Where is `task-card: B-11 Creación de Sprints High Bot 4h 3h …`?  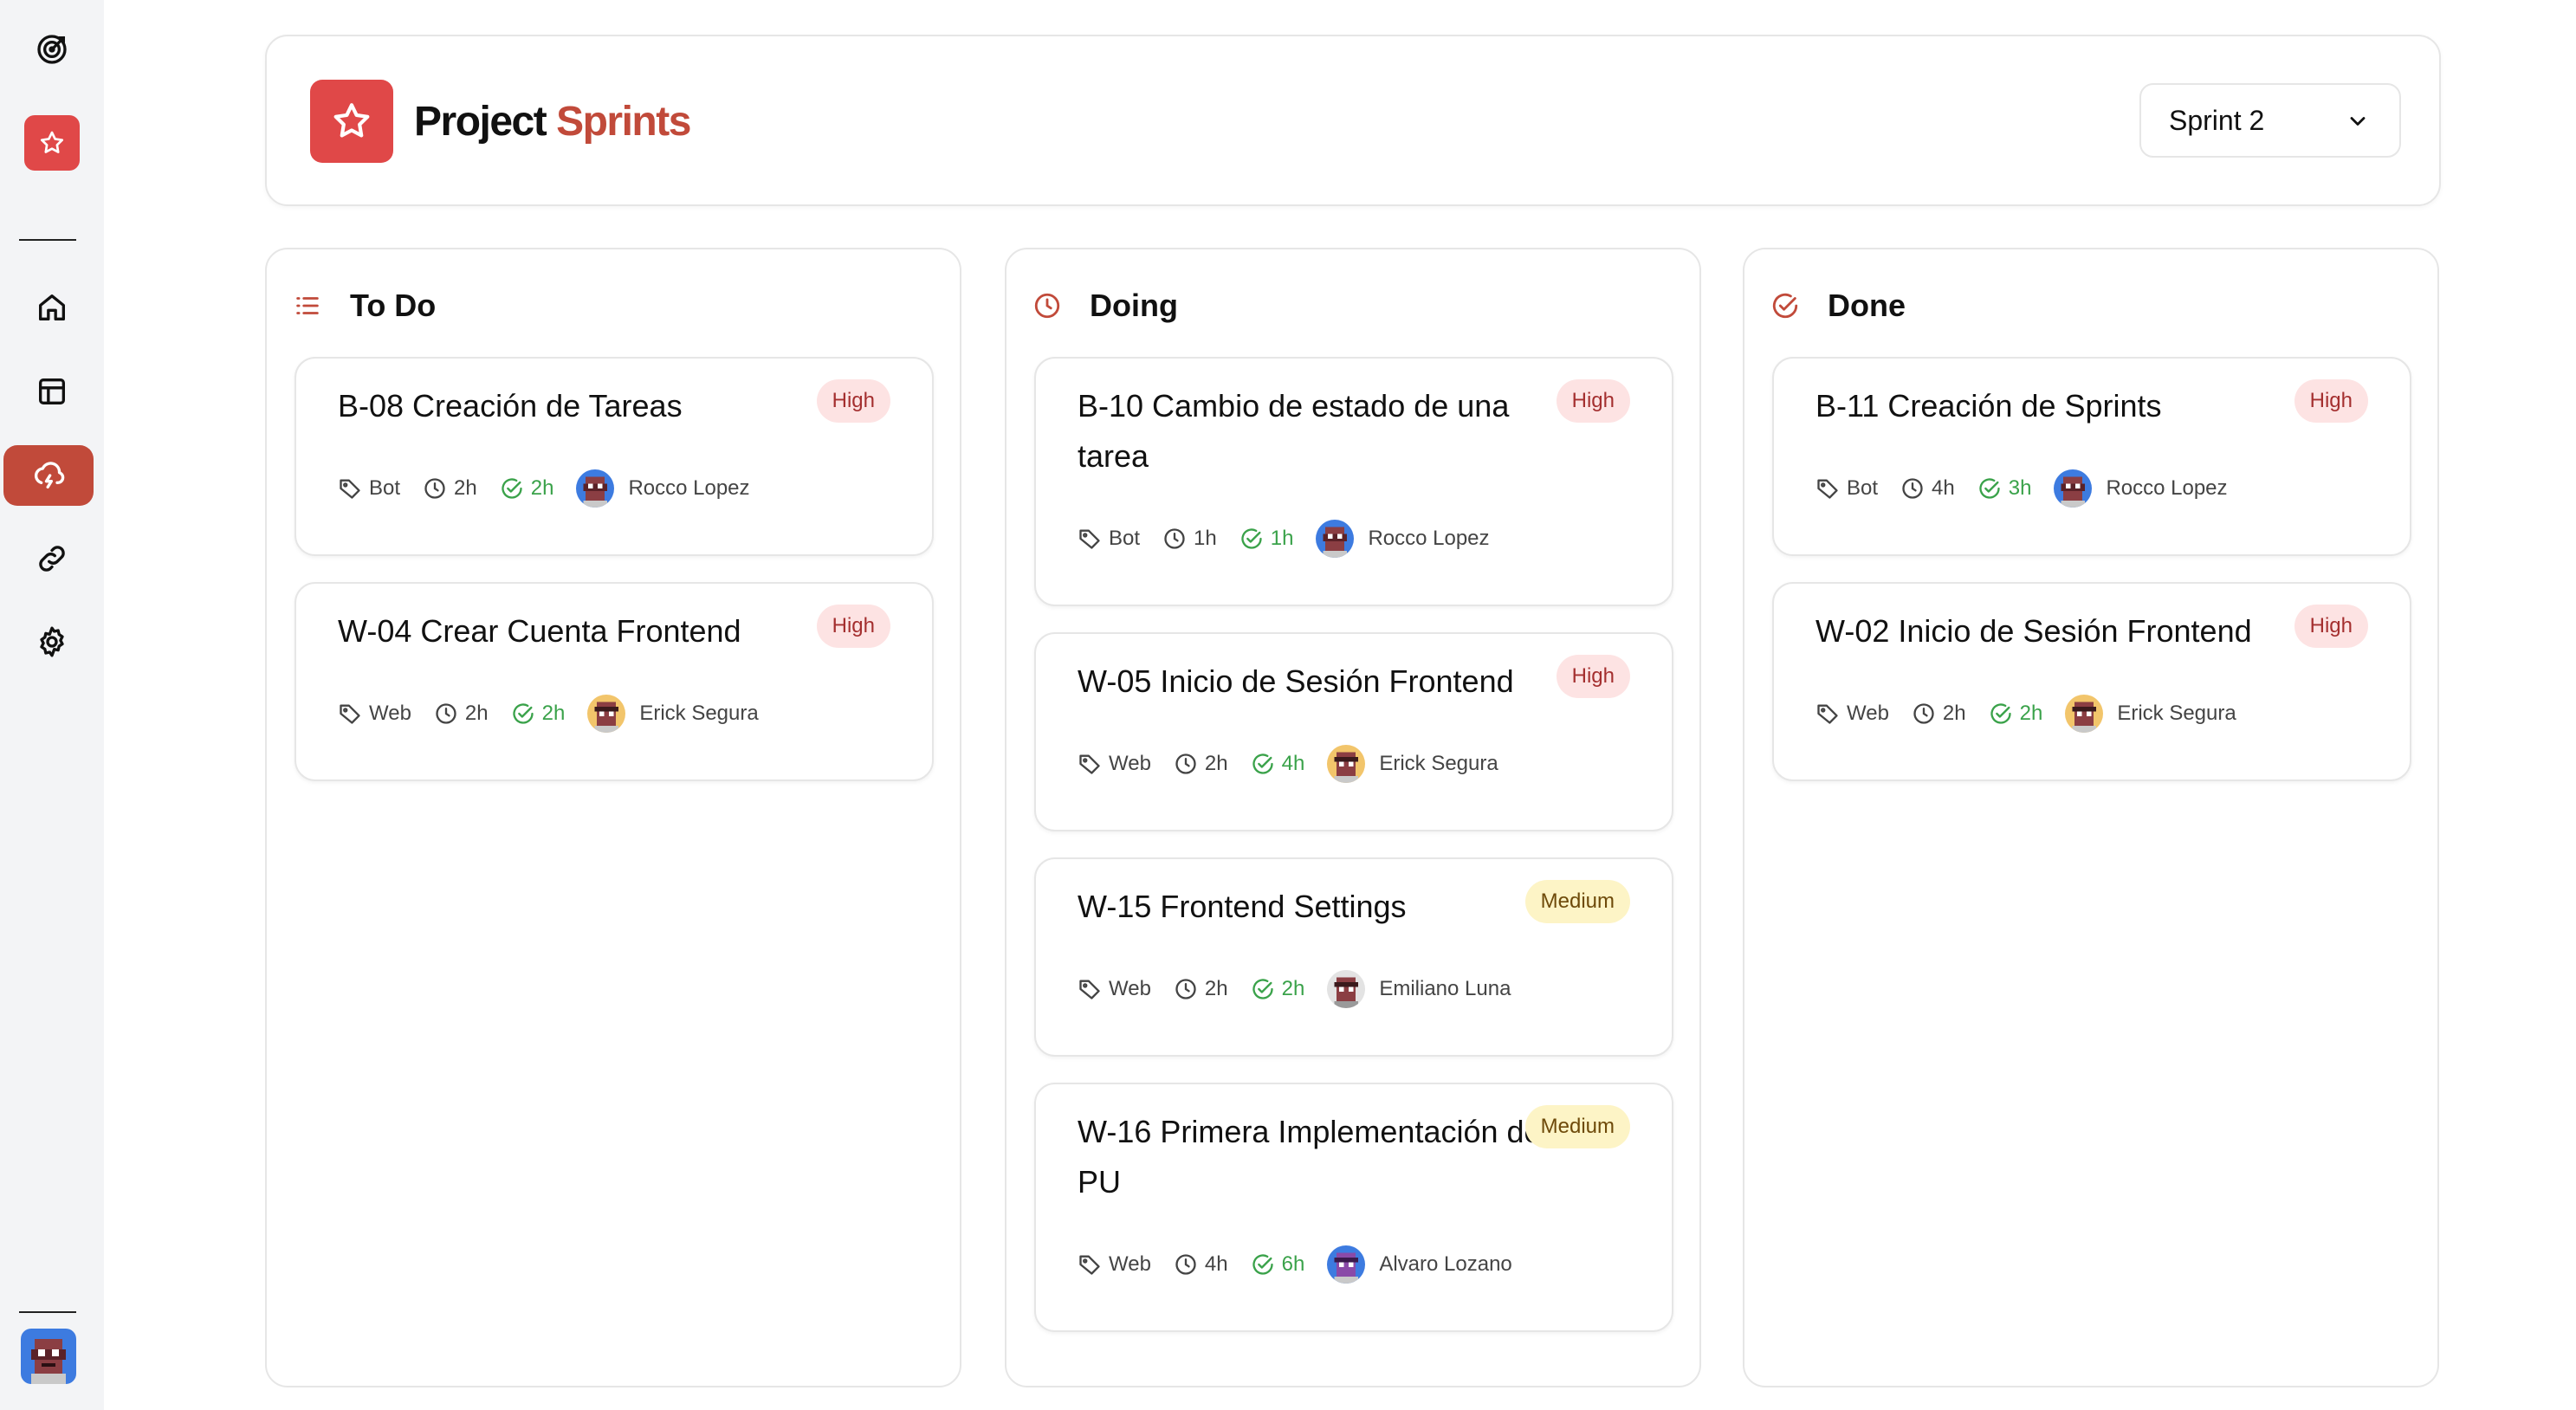
task-card: B-11 Creación de Sprints High Bot 4h 3h … is located at coordinates (2091, 456).